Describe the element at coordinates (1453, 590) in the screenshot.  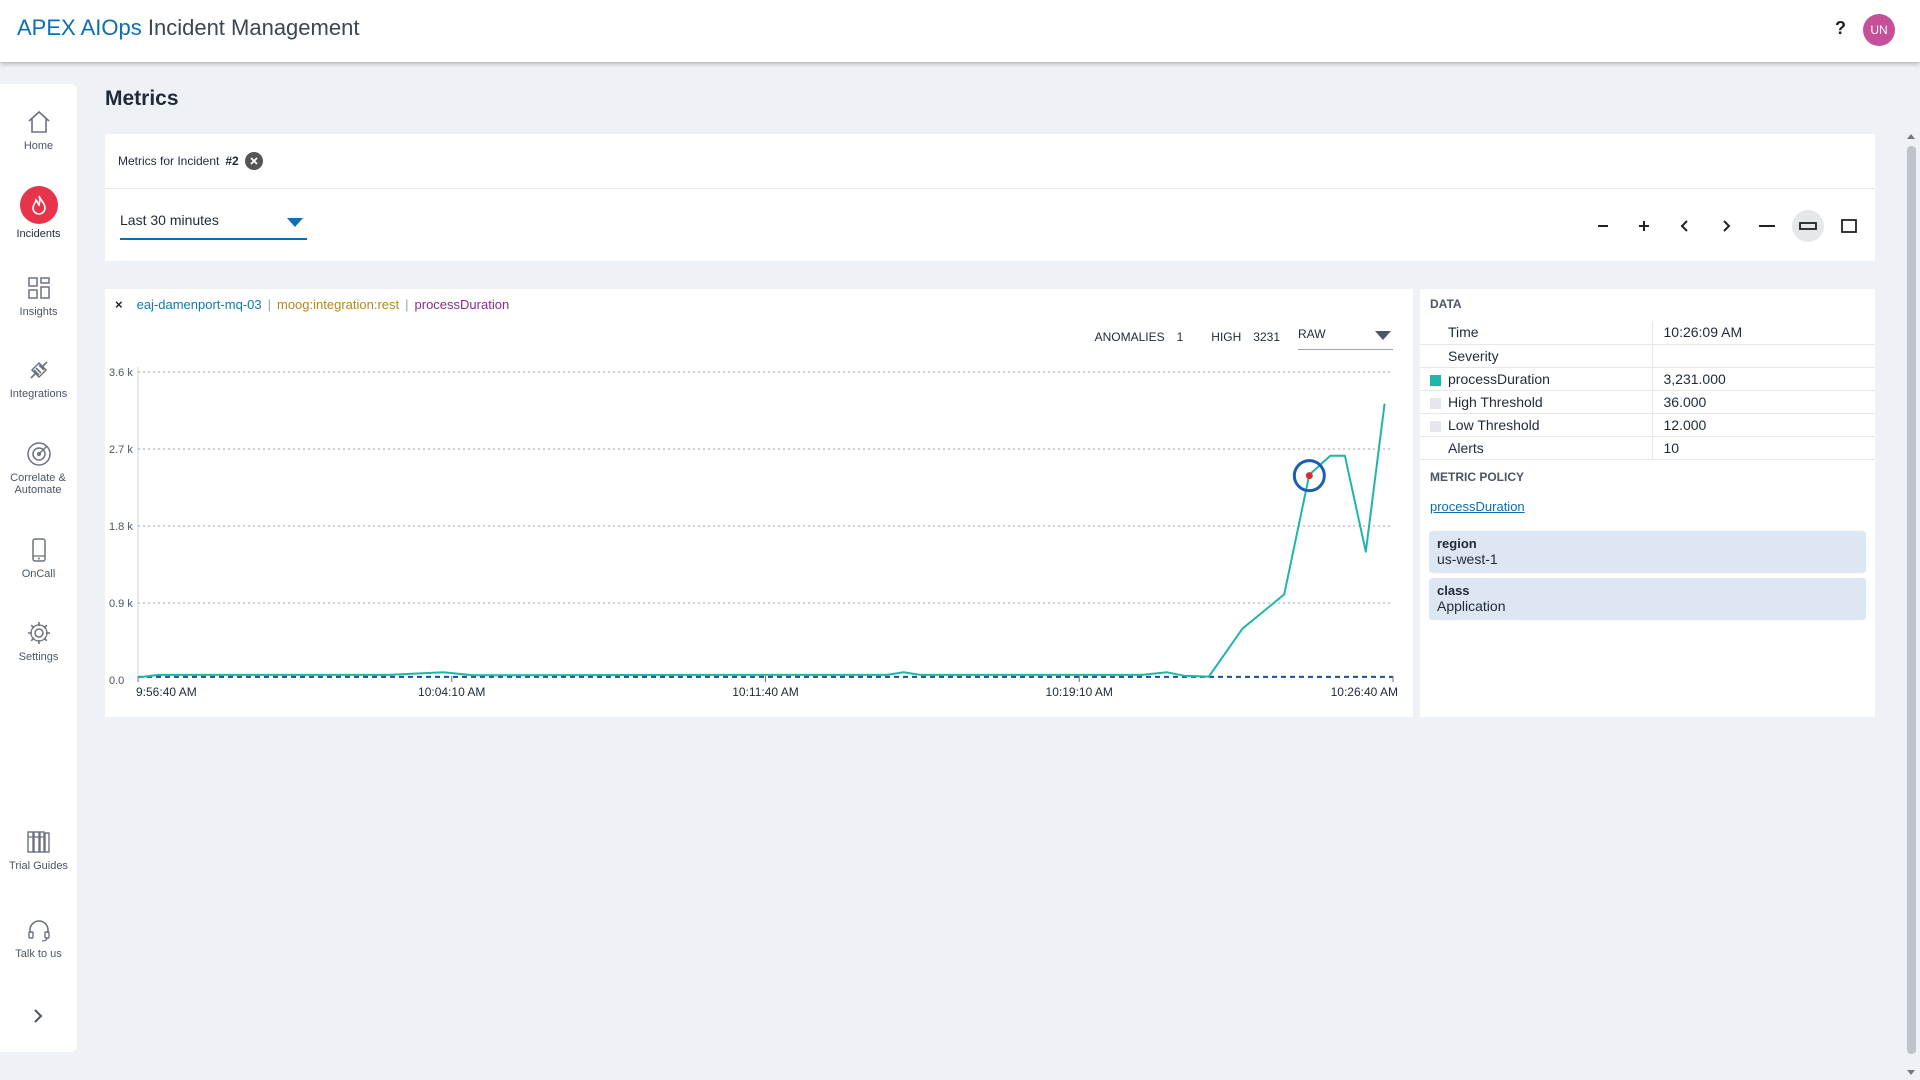
I see `tag-key: class` at that location.